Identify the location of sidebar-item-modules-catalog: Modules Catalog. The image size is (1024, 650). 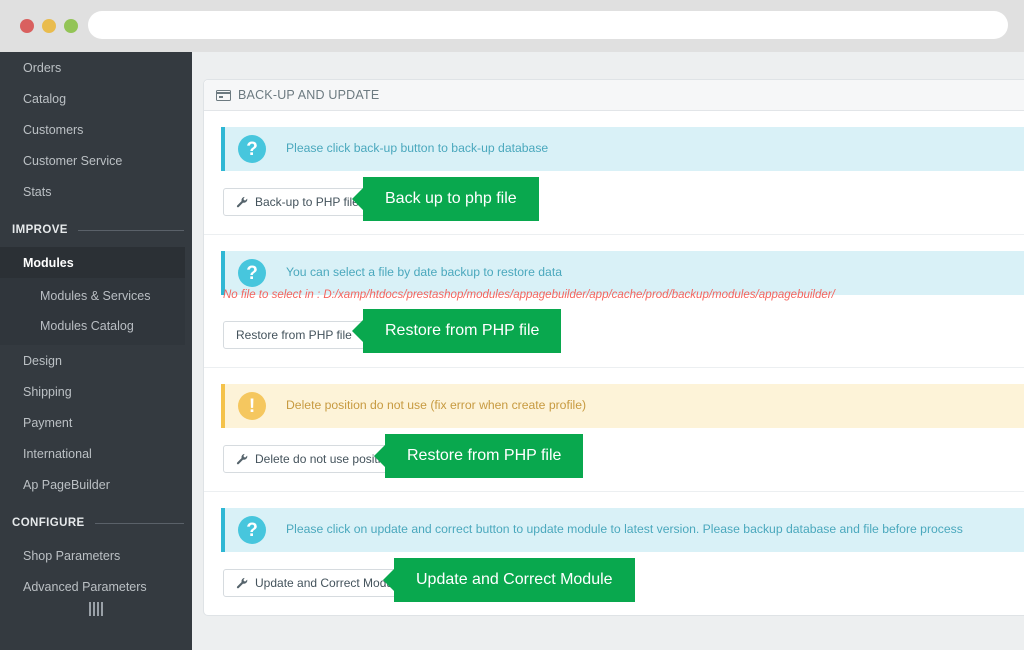
(92, 326).